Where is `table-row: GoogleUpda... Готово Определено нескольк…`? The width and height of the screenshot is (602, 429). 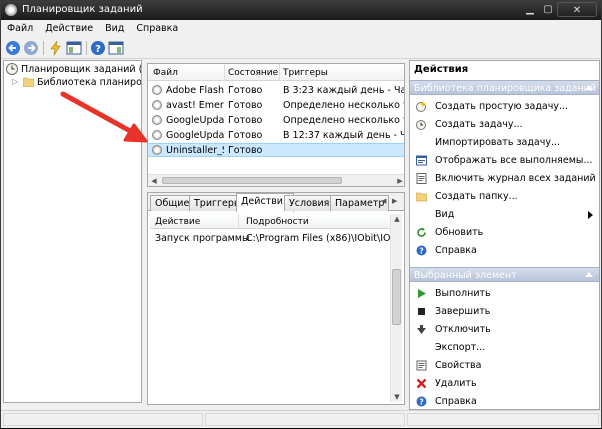
table-row: GoogleUpda... Готово Определено нескольк… is located at coordinates (276, 121).